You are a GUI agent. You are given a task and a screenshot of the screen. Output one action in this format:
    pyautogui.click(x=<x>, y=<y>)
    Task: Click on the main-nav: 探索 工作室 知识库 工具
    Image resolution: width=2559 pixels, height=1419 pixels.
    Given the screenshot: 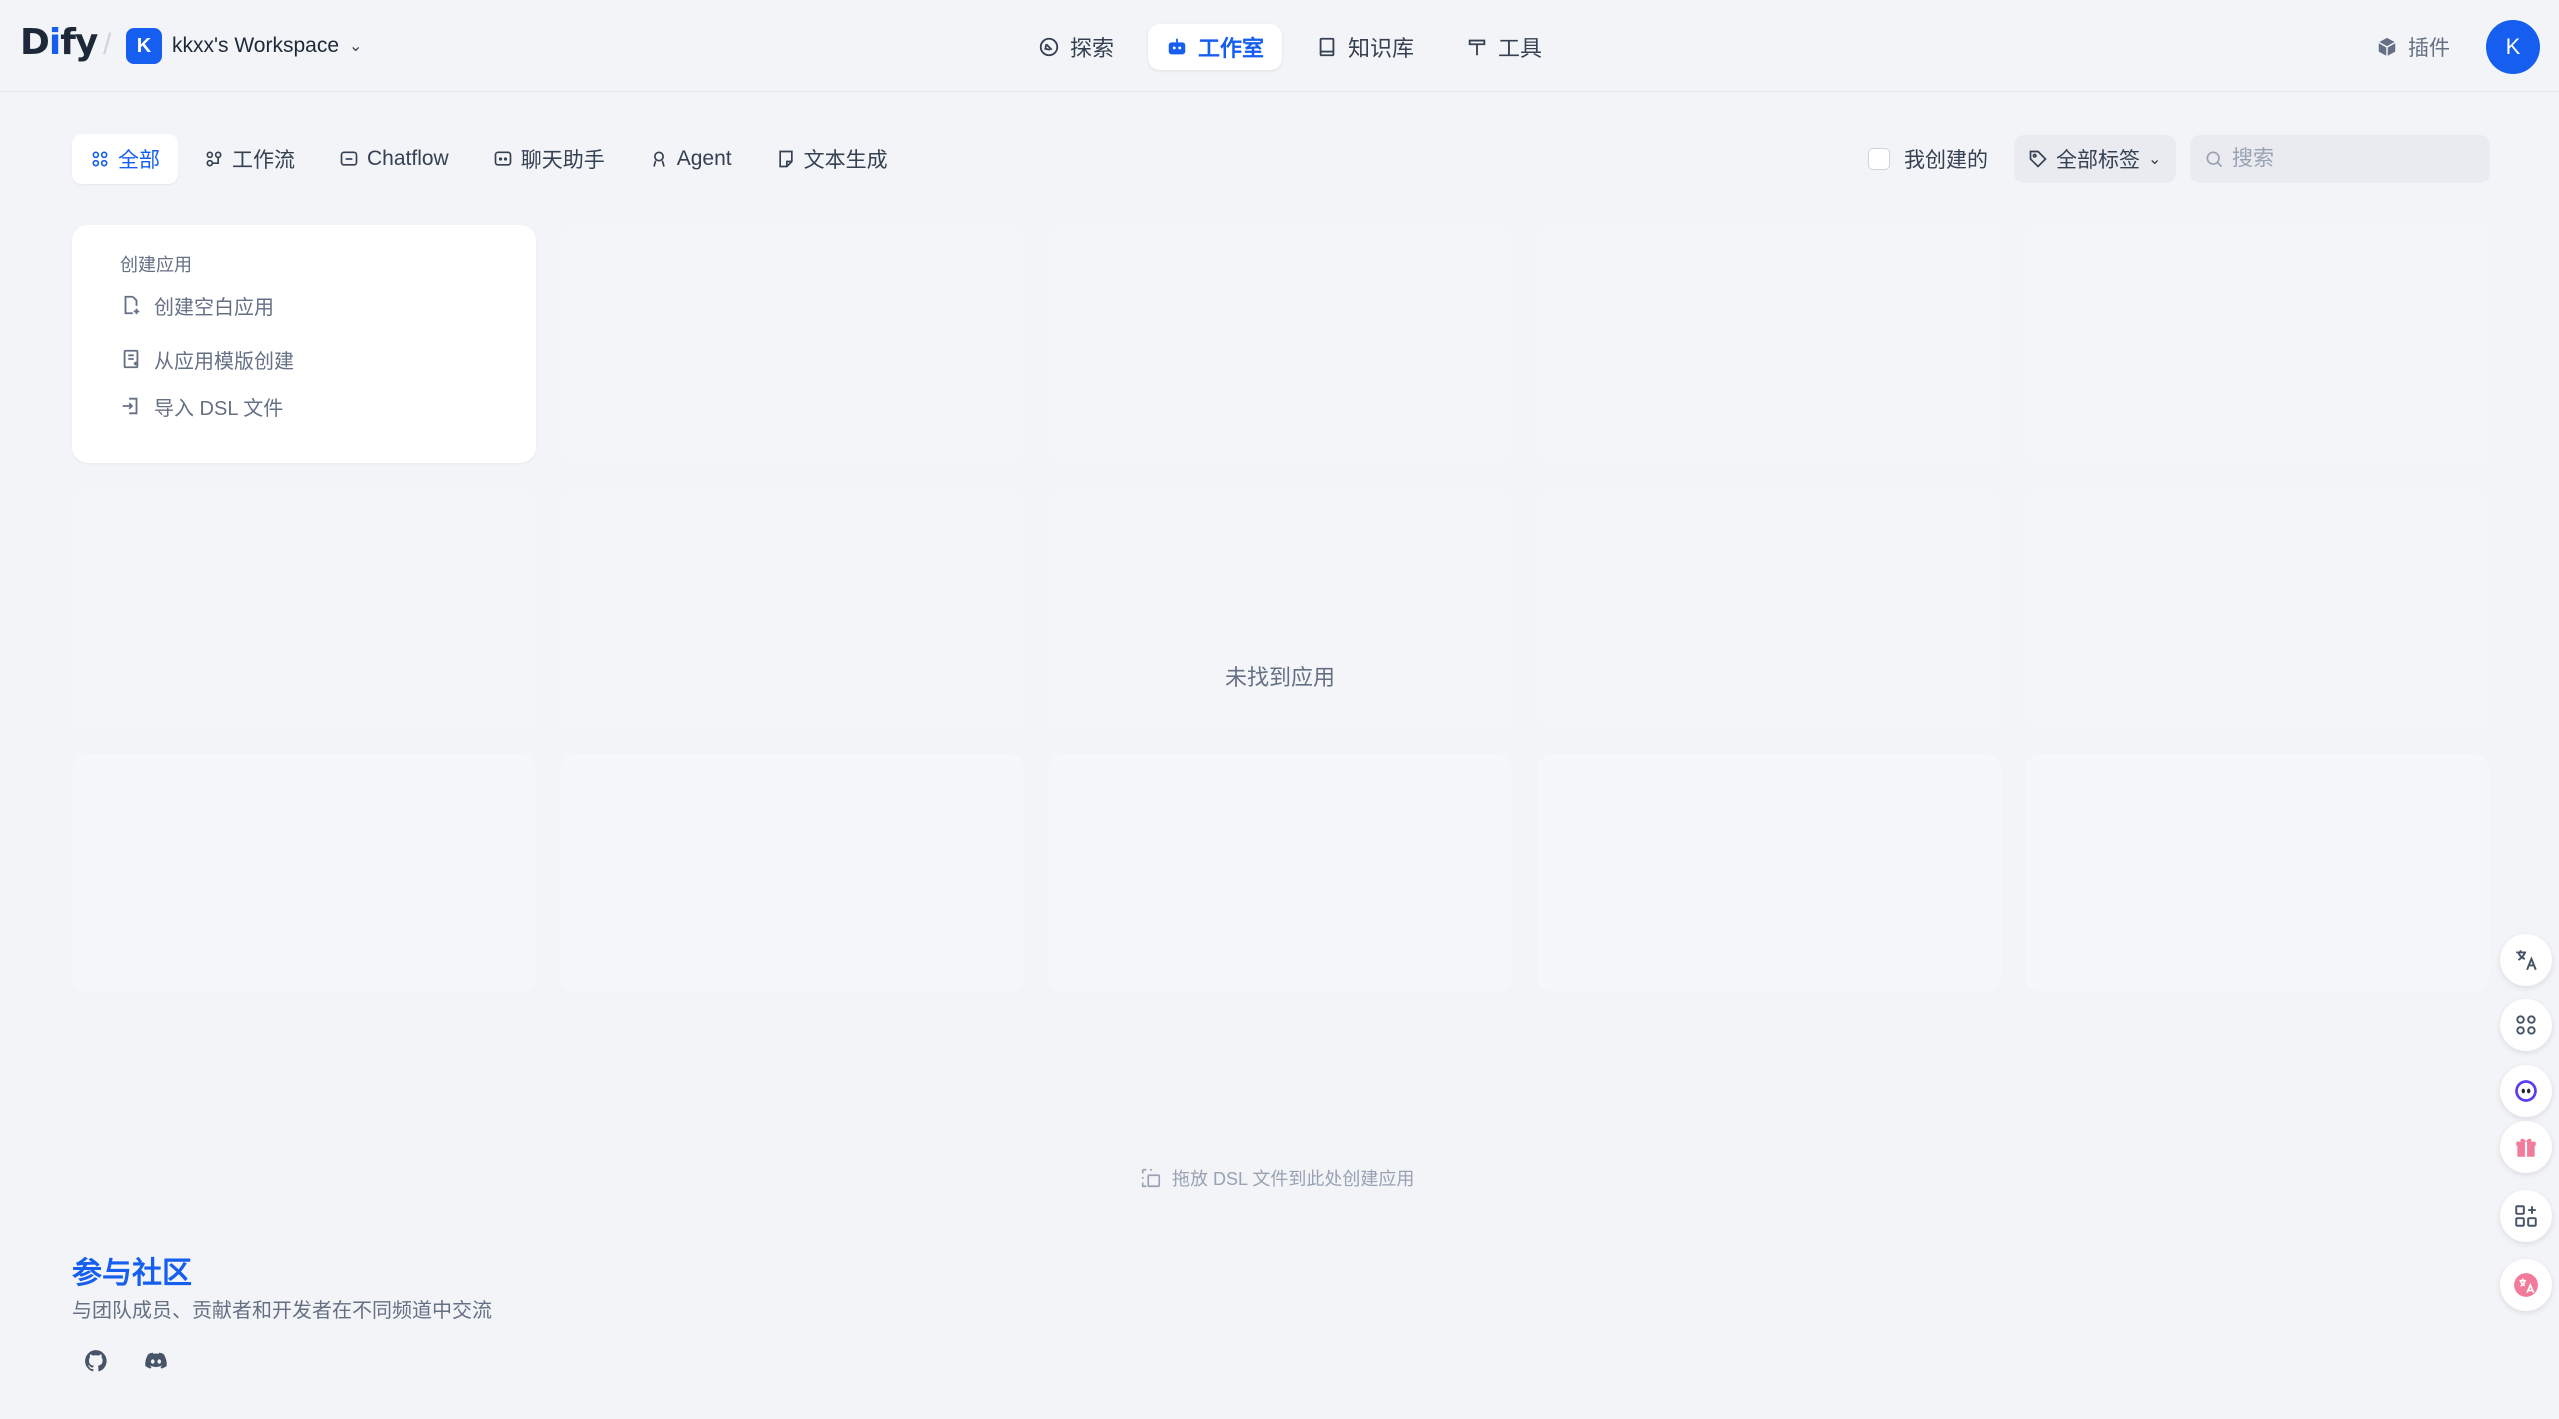 What is the action you would take?
    pyautogui.click(x=1290, y=47)
    